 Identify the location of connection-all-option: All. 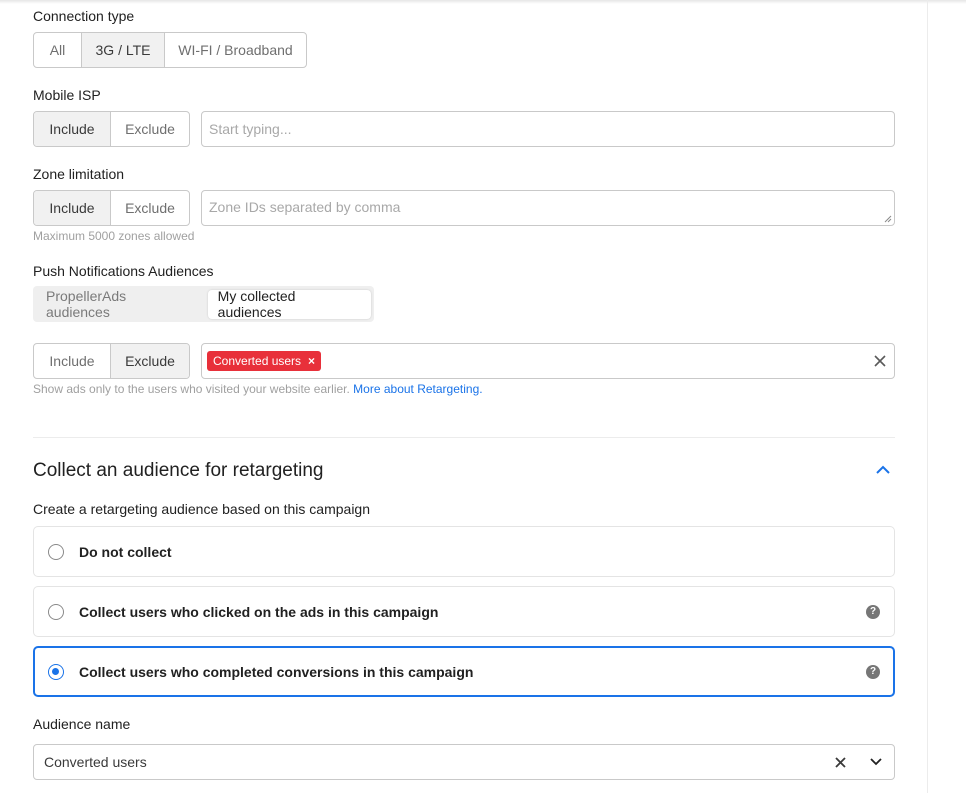
(58, 50).